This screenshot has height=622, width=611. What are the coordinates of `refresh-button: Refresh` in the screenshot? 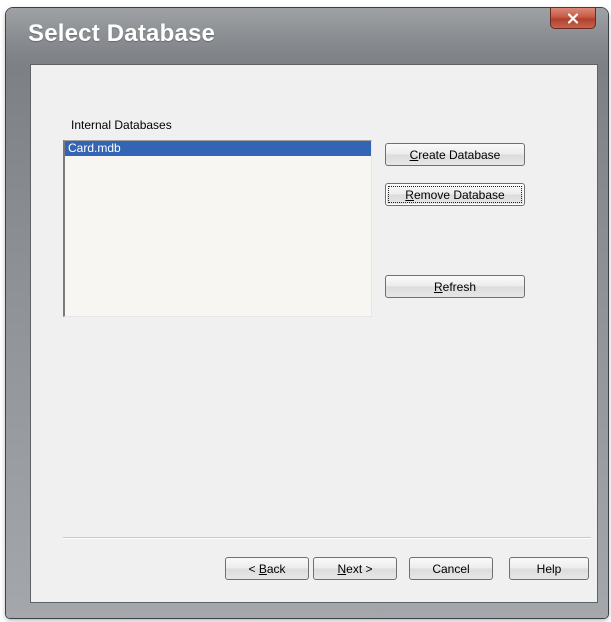 It's located at (455, 286).